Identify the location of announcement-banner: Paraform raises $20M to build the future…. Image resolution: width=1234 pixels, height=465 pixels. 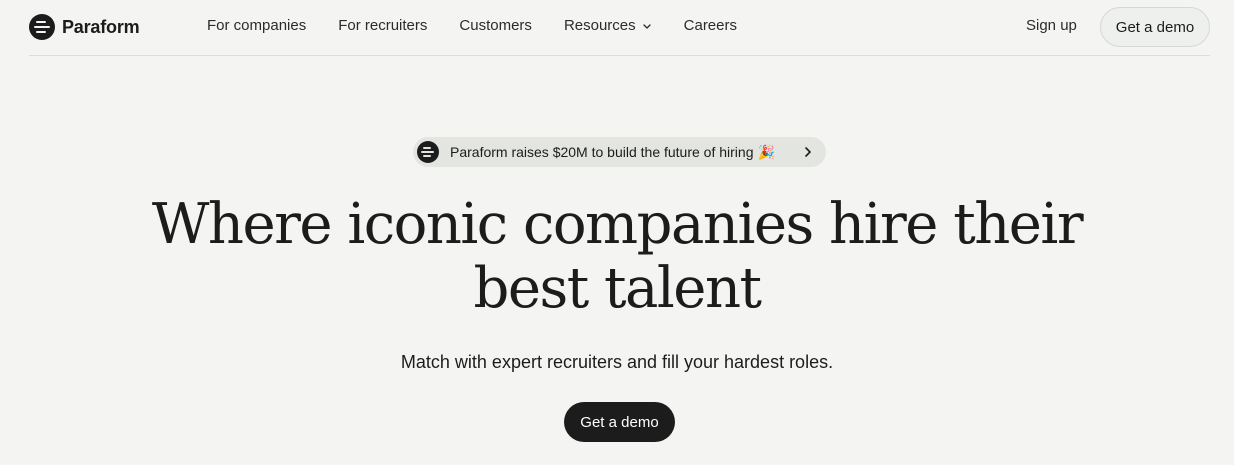
(619, 152).